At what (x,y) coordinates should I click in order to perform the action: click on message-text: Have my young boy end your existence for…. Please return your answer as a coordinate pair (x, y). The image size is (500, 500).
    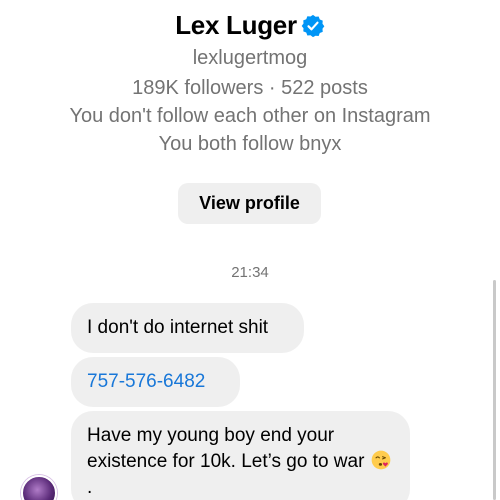
    Looking at the image, I should click on (226, 448).